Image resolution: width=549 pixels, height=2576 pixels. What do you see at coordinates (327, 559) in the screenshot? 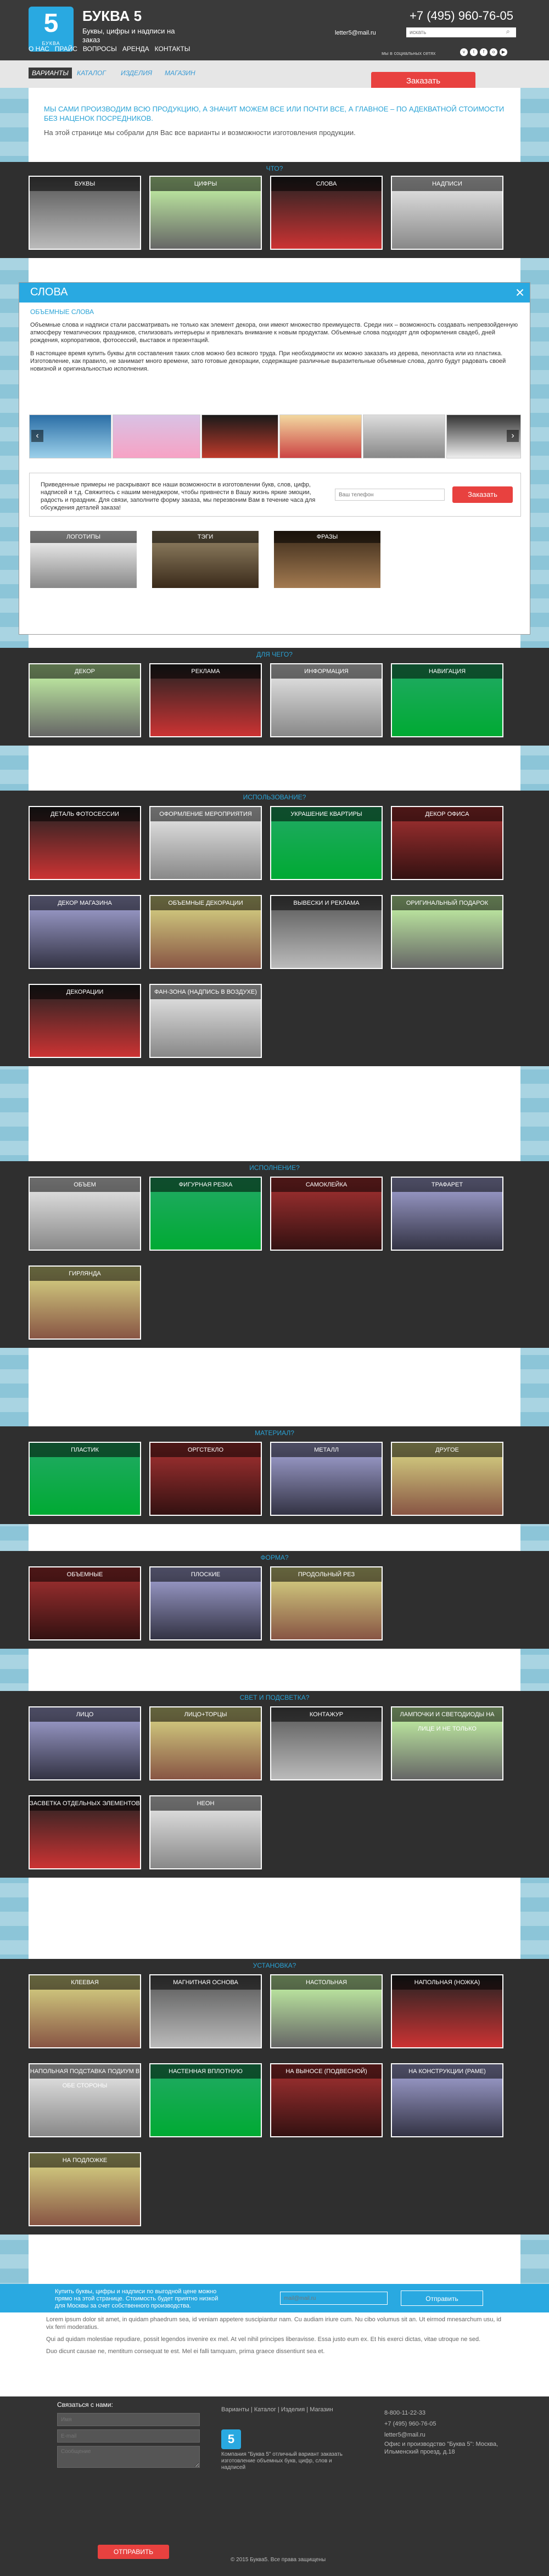
I see `tile-phrases: ФРАЗЫ` at bounding box center [327, 559].